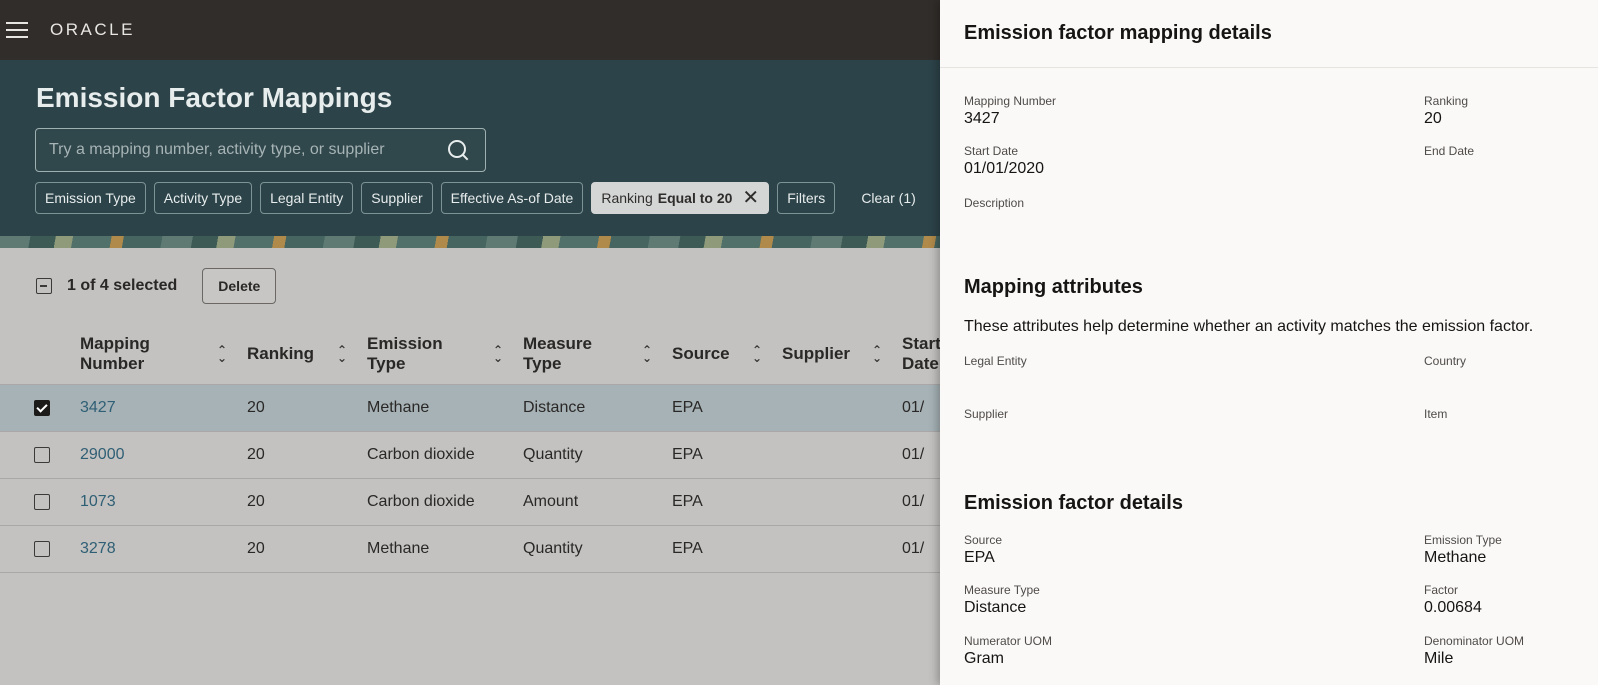 Image resolution: width=1598 pixels, height=685 pixels. I want to click on selection-count: 1 of 4 selected, so click(122, 285).